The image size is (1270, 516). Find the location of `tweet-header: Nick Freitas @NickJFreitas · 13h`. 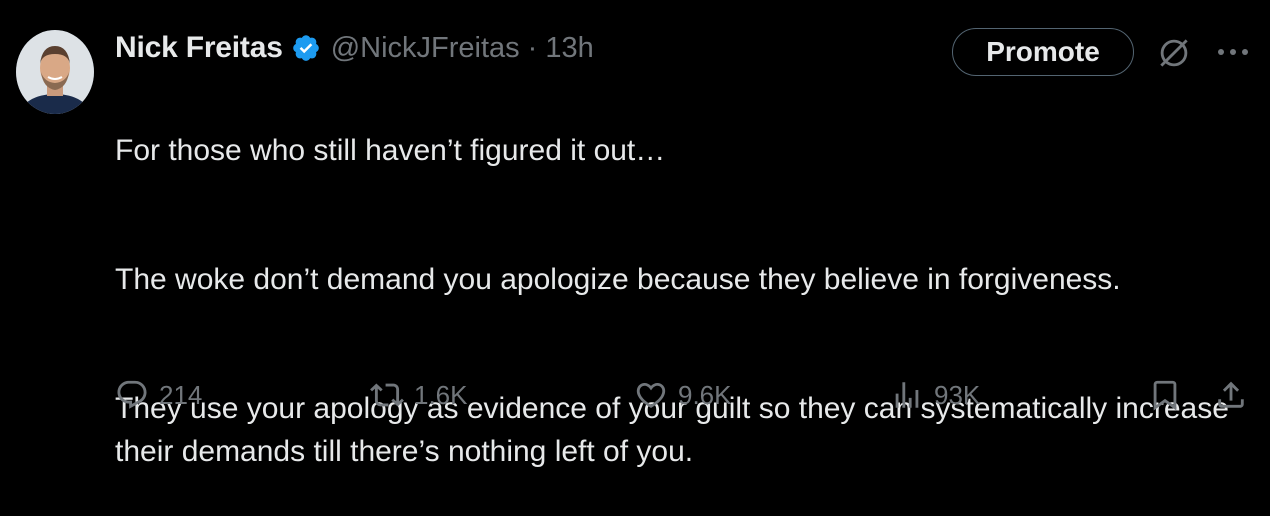

tweet-header: Nick Freitas @NickJFreitas · 13h is located at coordinates (354, 48).